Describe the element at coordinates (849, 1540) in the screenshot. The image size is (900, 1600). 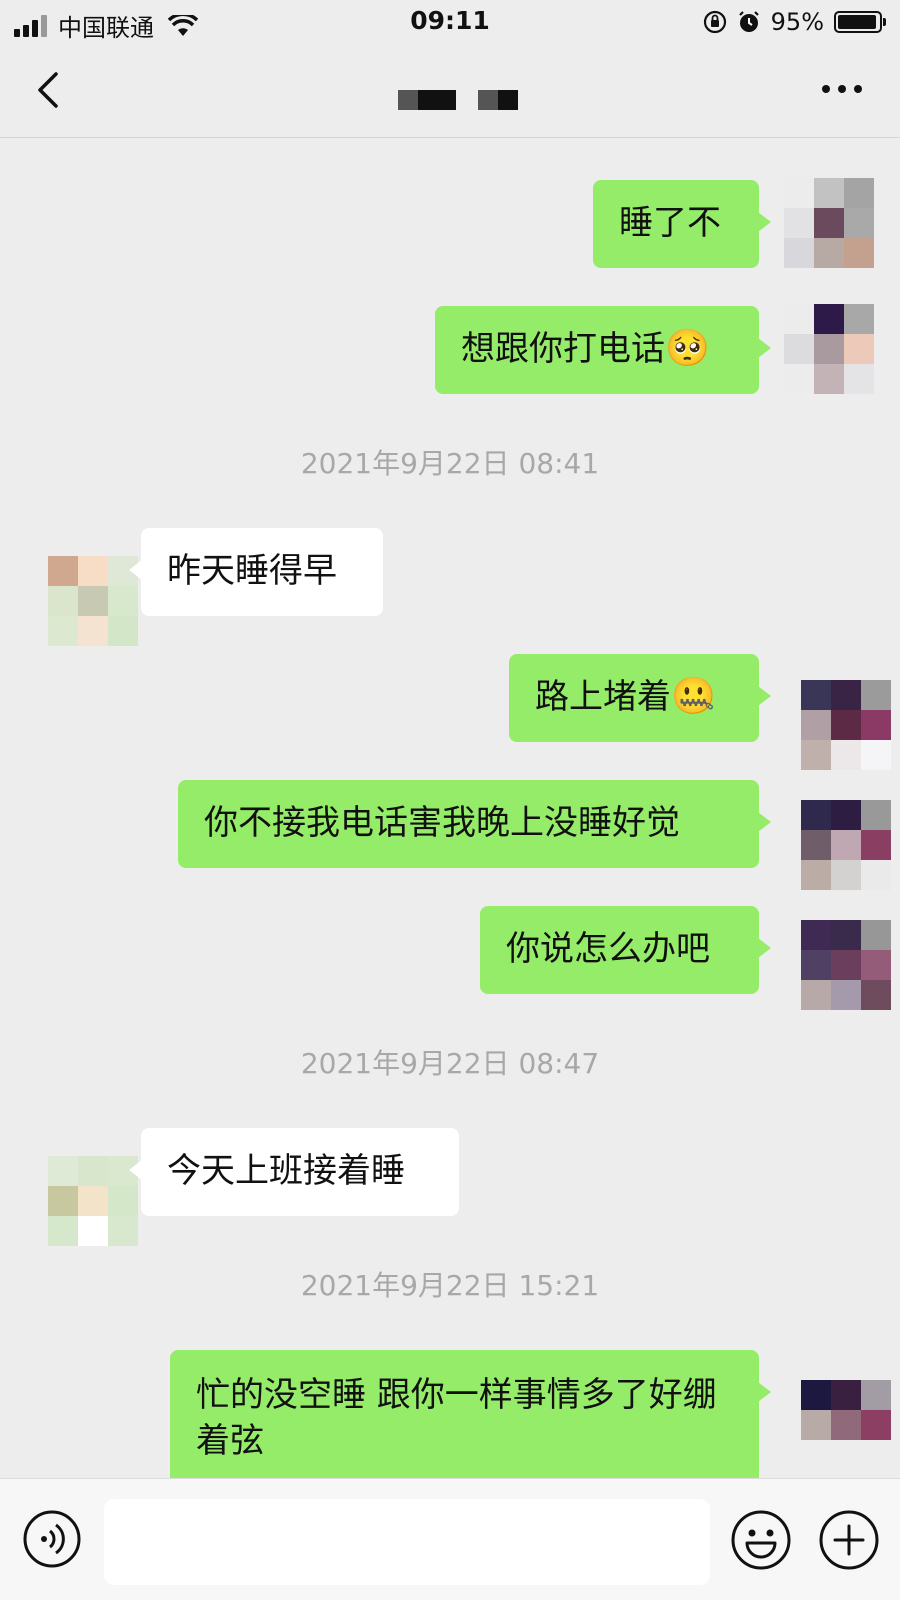
I see `plus-icon` at that location.